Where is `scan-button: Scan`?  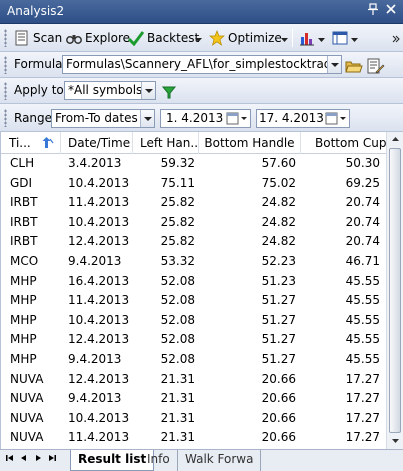
scan-button: Scan is located at coordinates (38, 38).